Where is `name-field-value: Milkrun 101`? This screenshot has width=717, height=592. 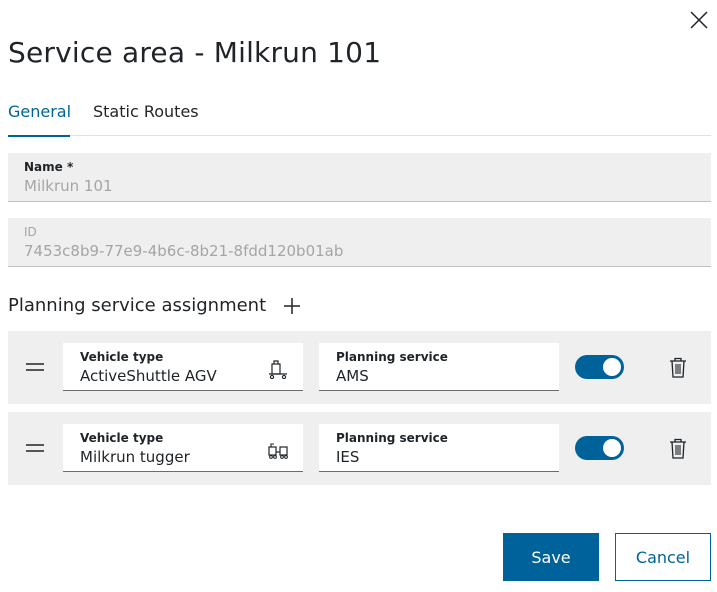 name-field-value: Milkrun 101 is located at coordinates (68, 186).